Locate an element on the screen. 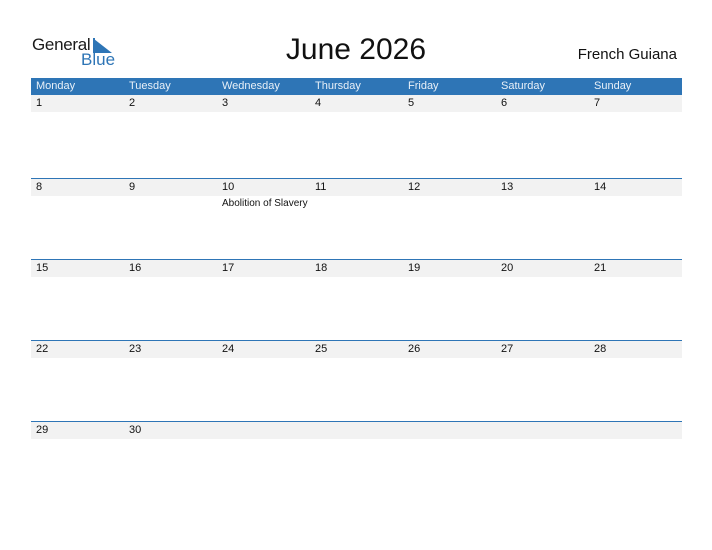 This screenshot has height=550, width=712. day-number: 13 is located at coordinates (507, 187).